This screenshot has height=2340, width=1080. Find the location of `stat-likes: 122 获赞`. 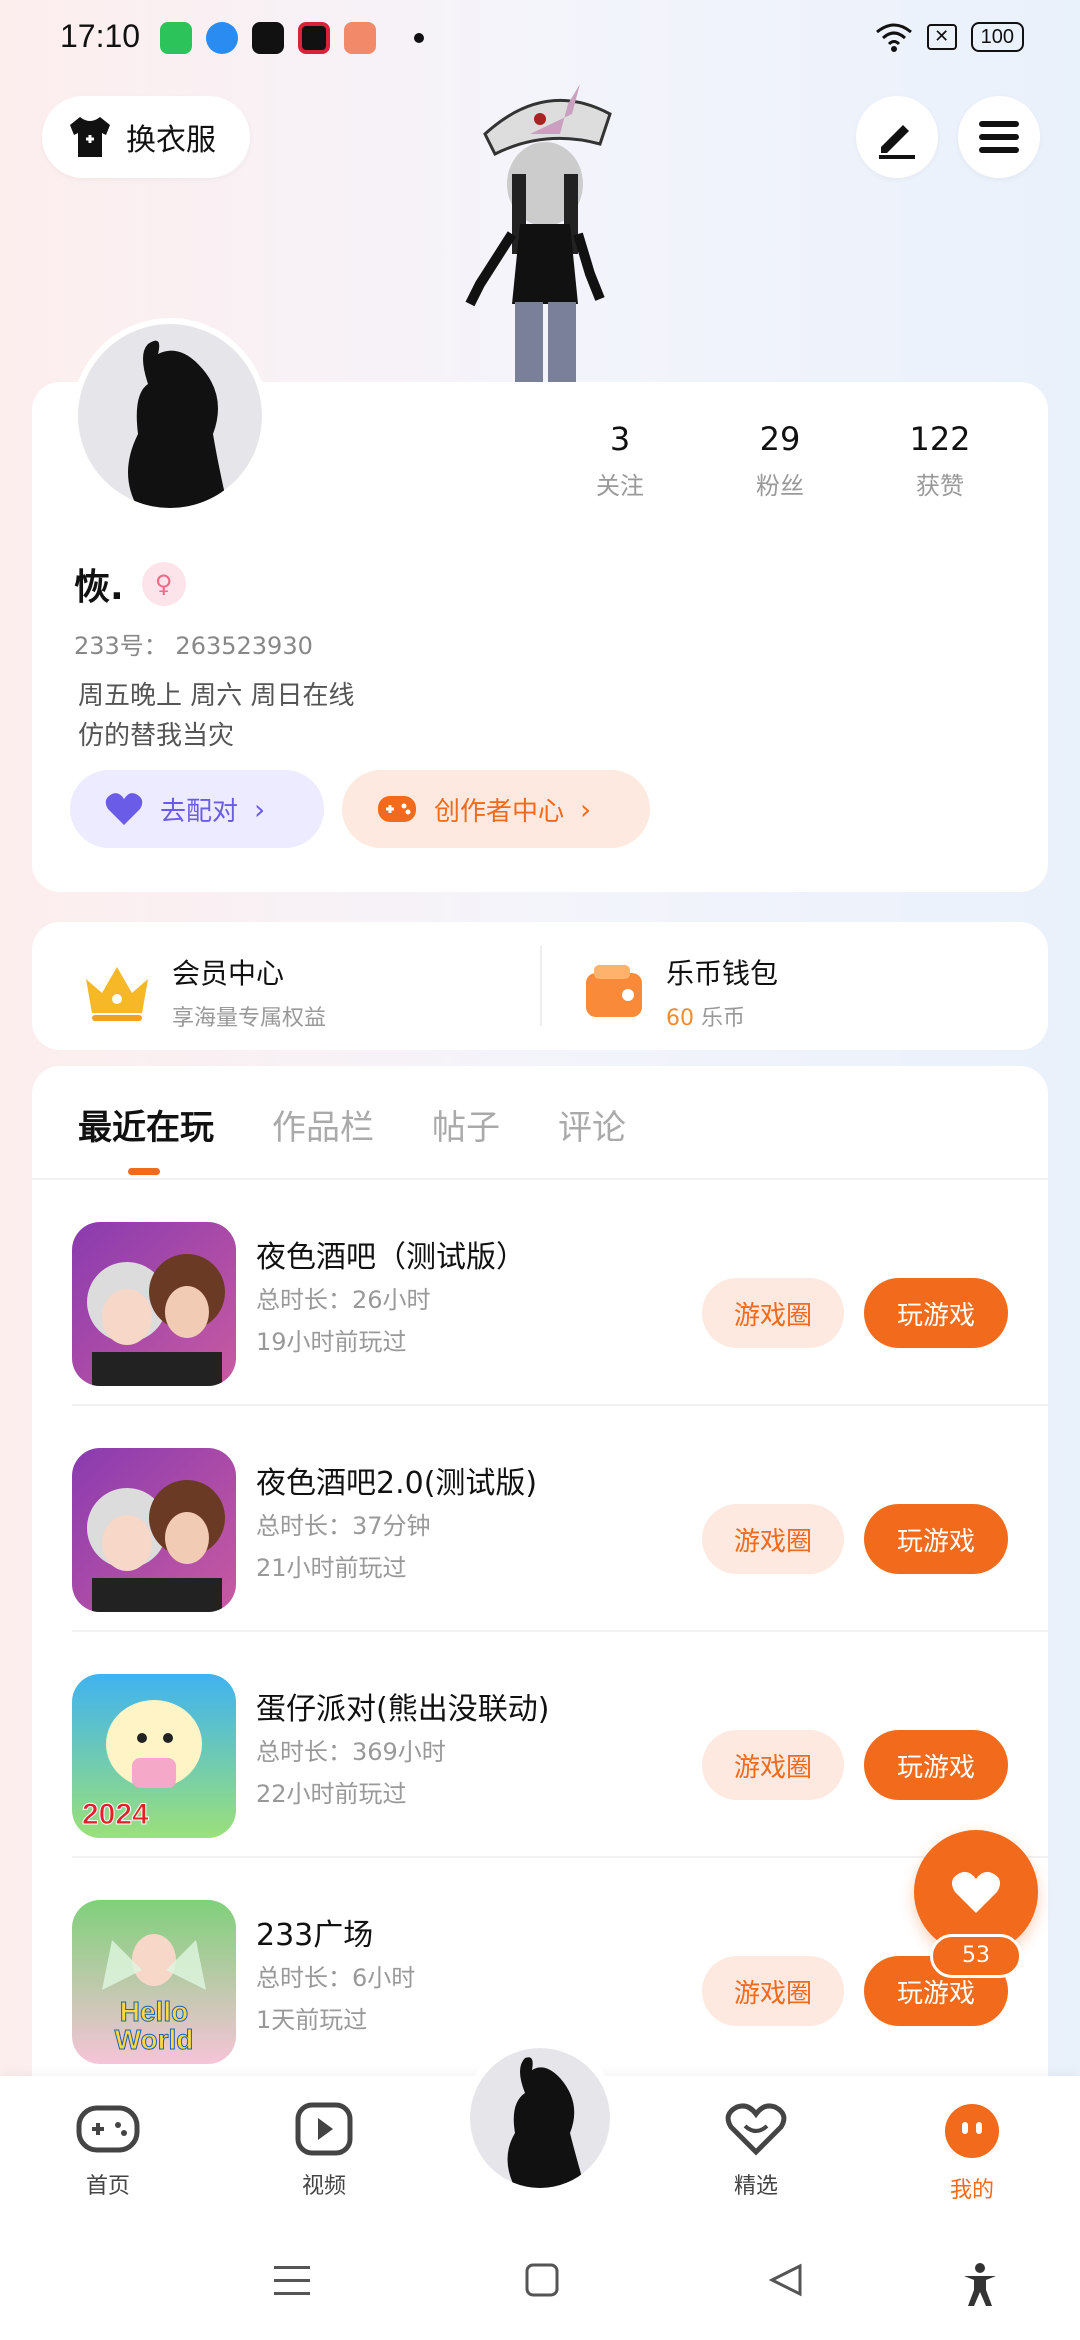

stat-likes: 122 获赞 is located at coordinates (940, 460).